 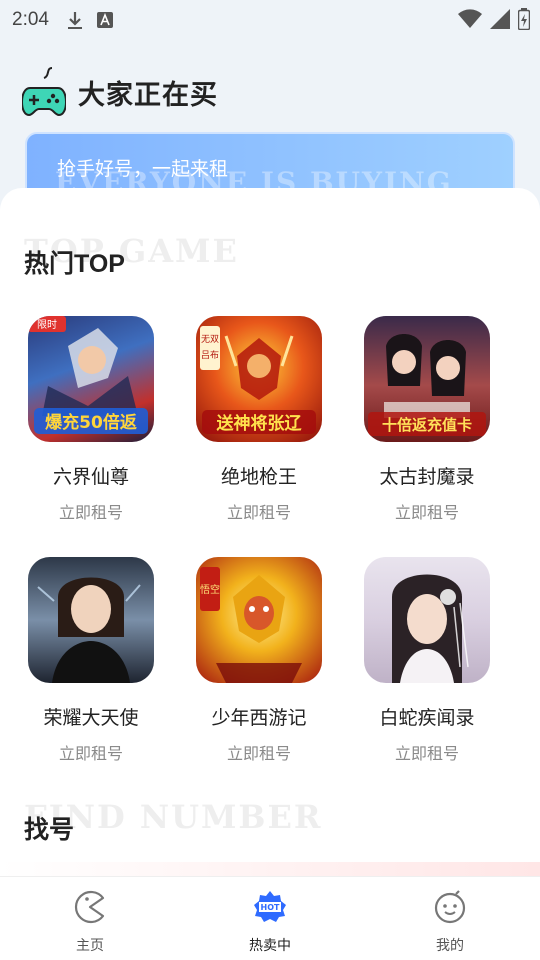 I want to click on svg-text: 无双, so click(x=210, y=339).